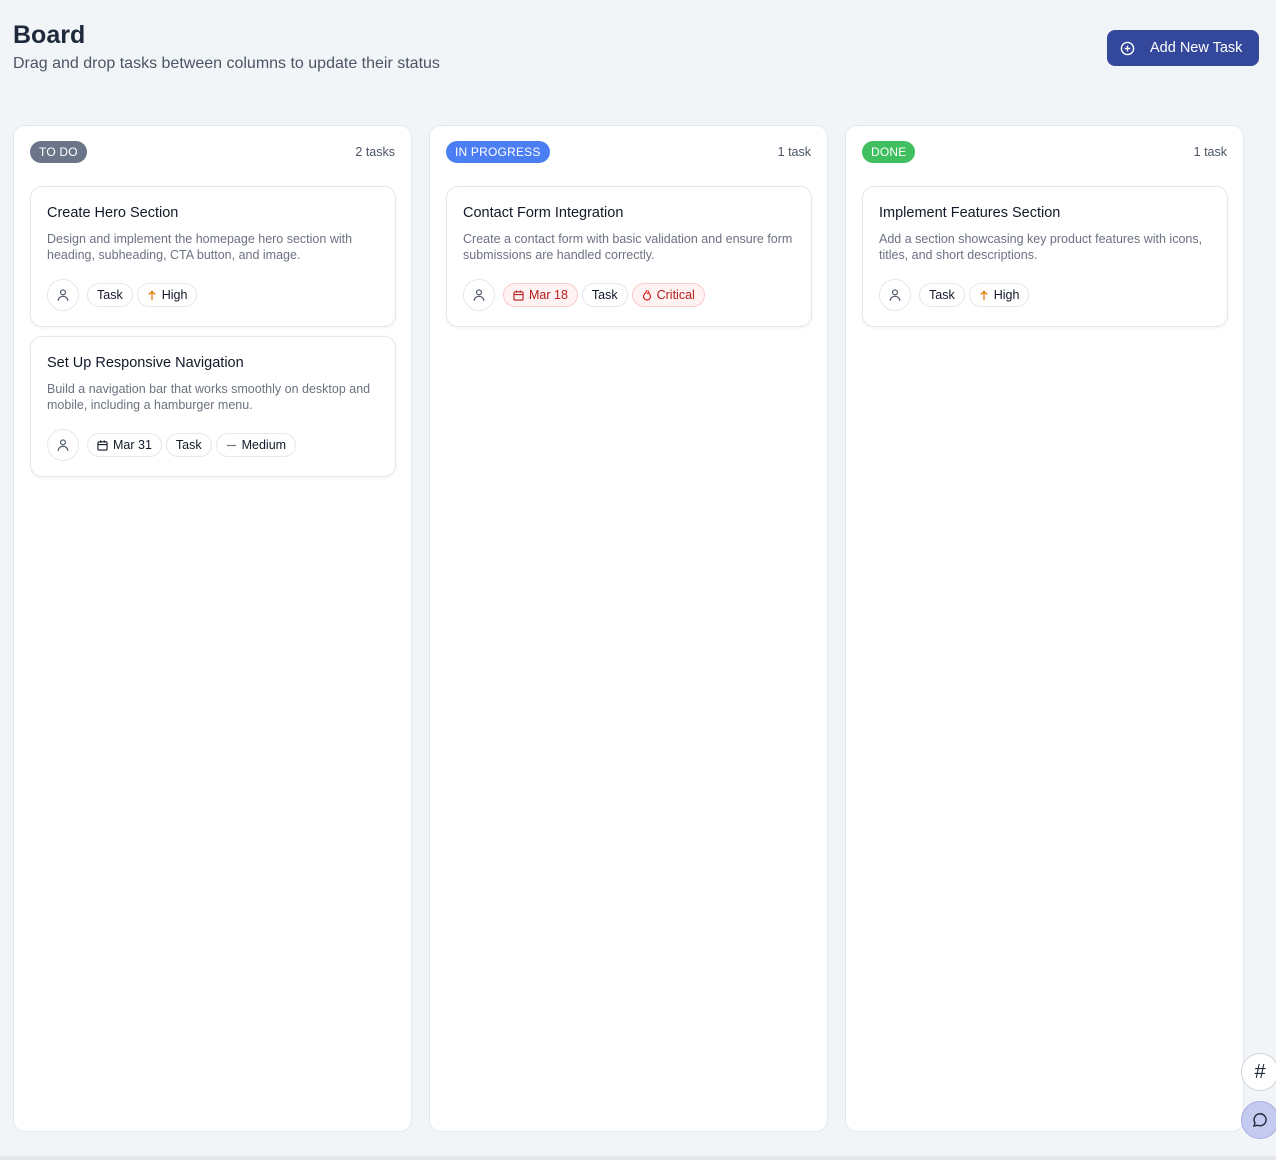  What do you see at coordinates (113, 213) in the screenshot?
I see `task-title: Create Hero Section` at bounding box center [113, 213].